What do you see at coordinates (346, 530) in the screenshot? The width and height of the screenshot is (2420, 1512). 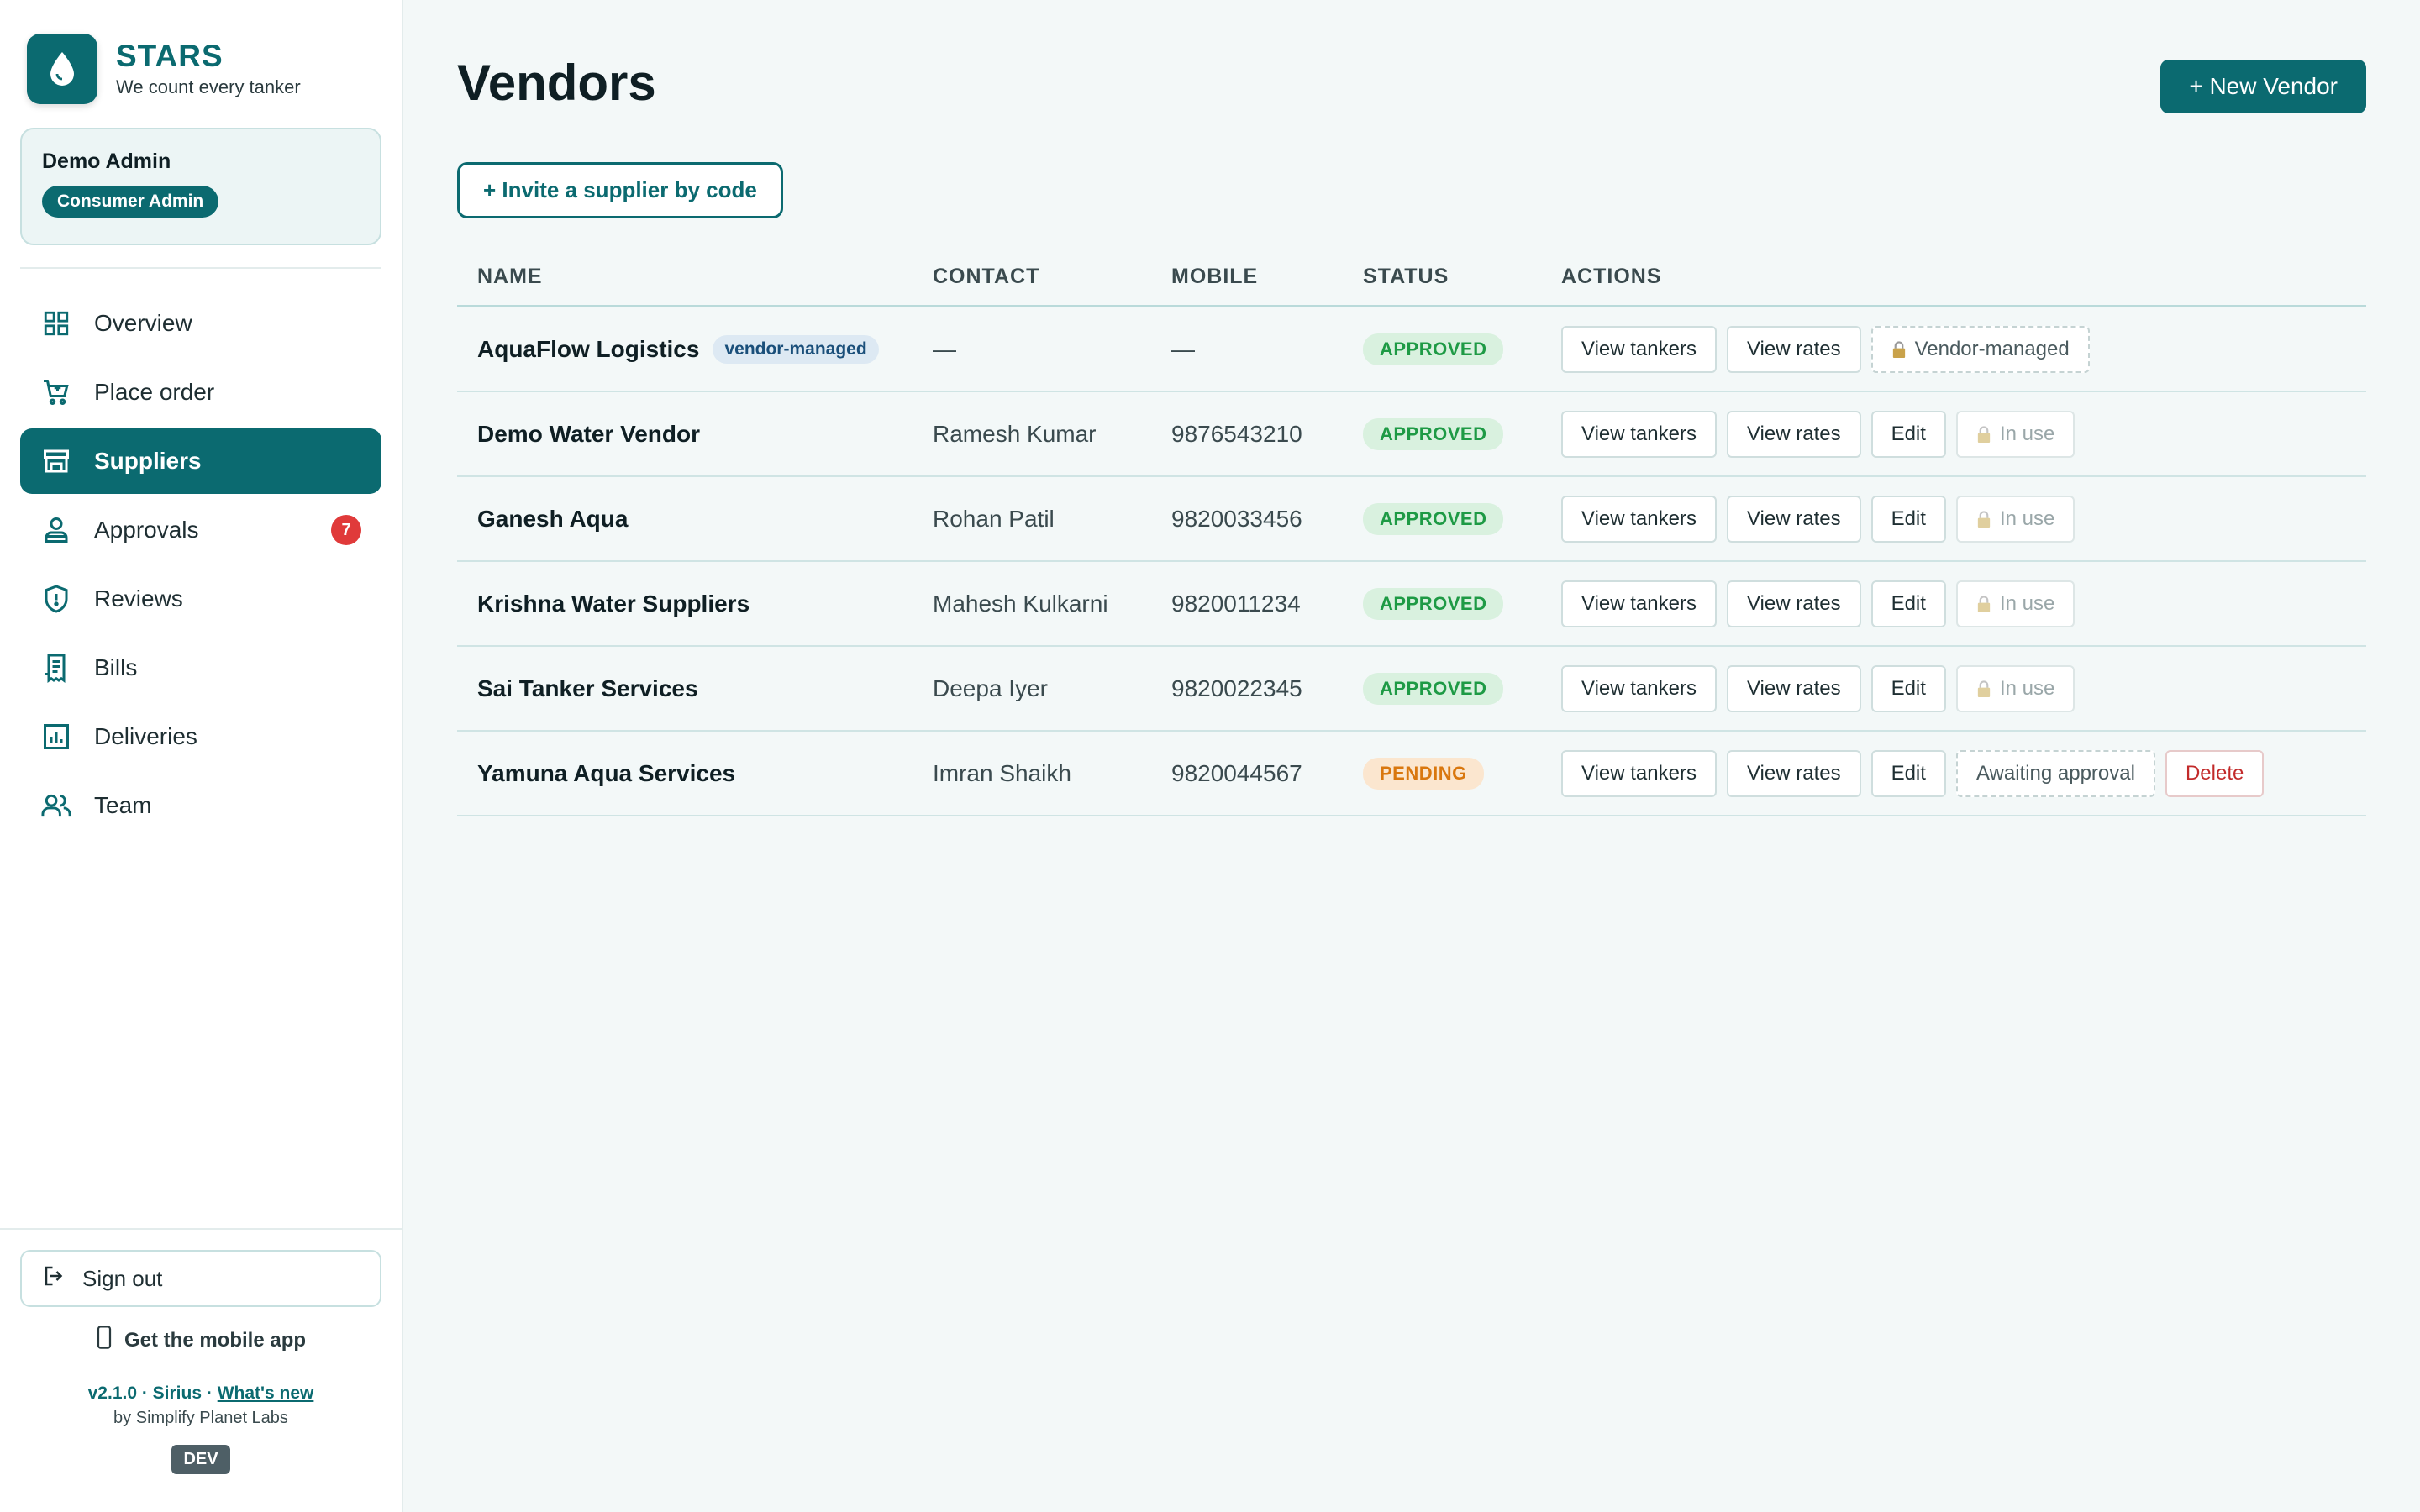 I see `approvals-count-badge: 7` at bounding box center [346, 530].